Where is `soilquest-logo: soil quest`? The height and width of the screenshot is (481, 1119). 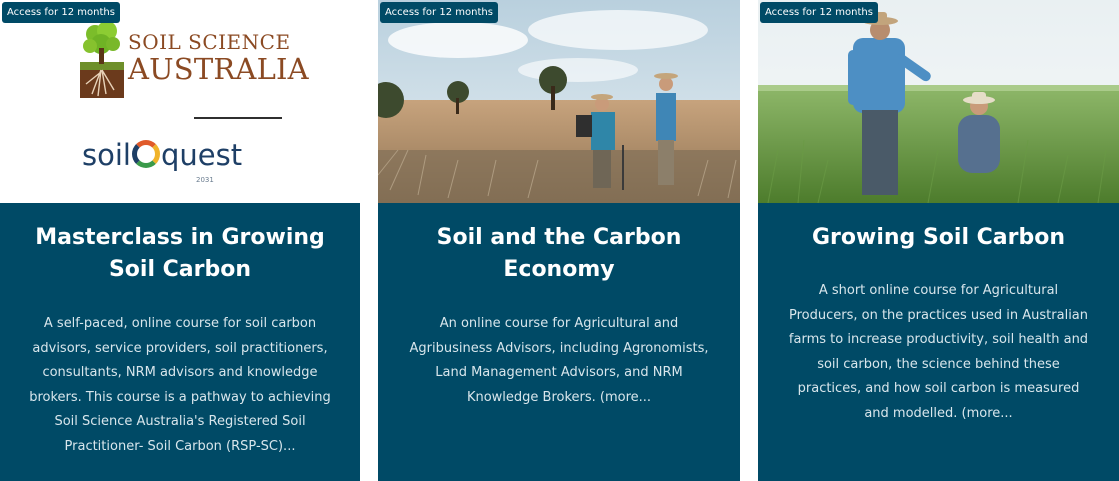 soilquest-logo: soil quest is located at coordinates (162, 155).